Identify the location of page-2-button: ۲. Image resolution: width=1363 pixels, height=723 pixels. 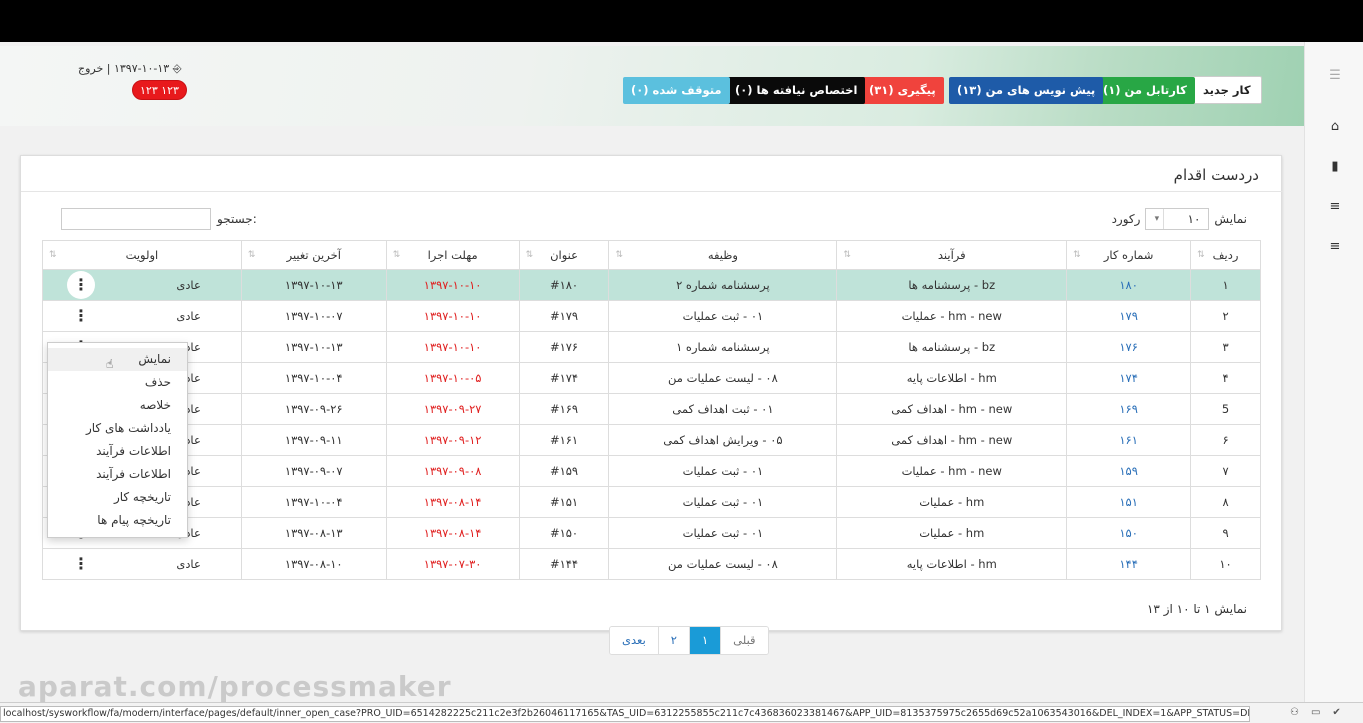
(673, 640).